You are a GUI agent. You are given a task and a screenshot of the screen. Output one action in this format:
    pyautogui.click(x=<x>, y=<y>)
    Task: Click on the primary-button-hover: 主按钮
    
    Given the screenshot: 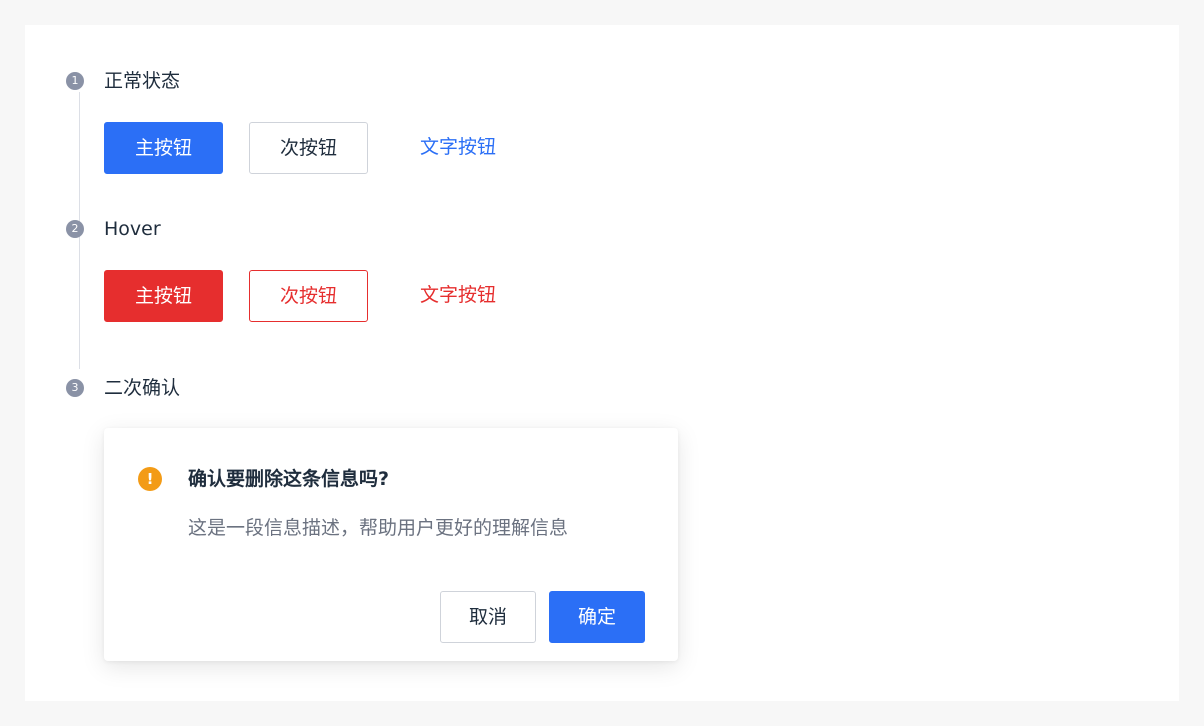 What is the action you would take?
    pyautogui.click(x=163, y=296)
    